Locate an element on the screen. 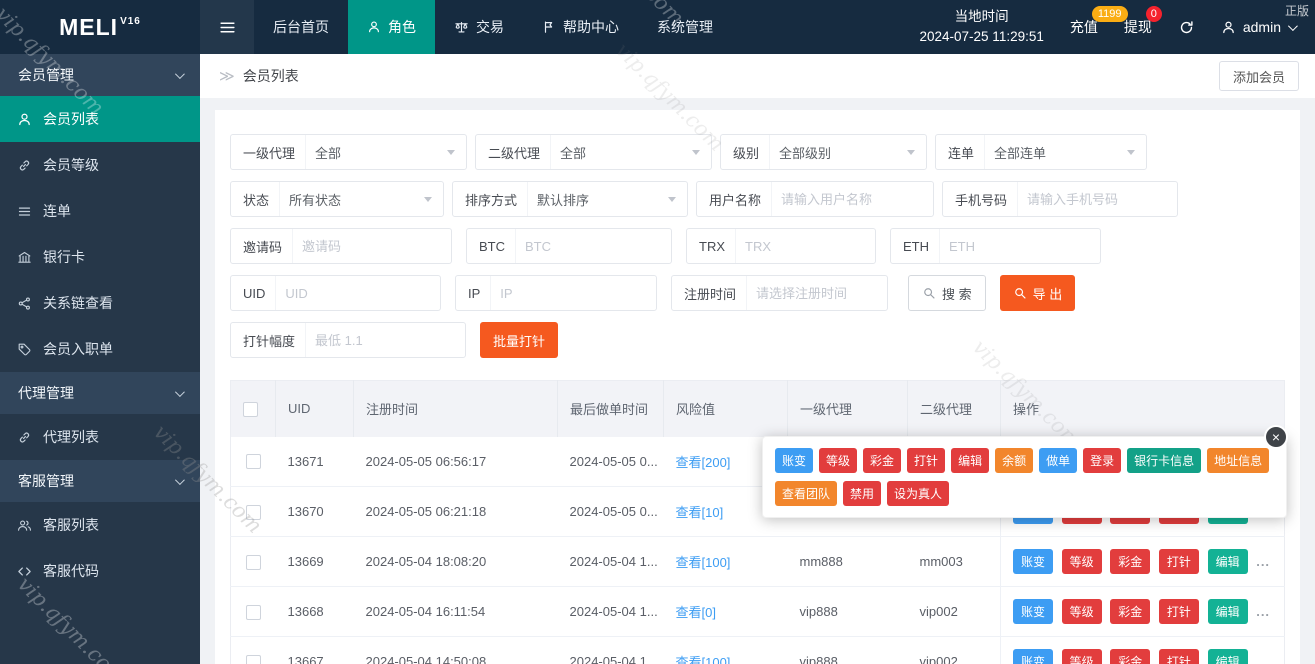  filter-status-select: 状态 所有状态 is located at coordinates (337, 199).